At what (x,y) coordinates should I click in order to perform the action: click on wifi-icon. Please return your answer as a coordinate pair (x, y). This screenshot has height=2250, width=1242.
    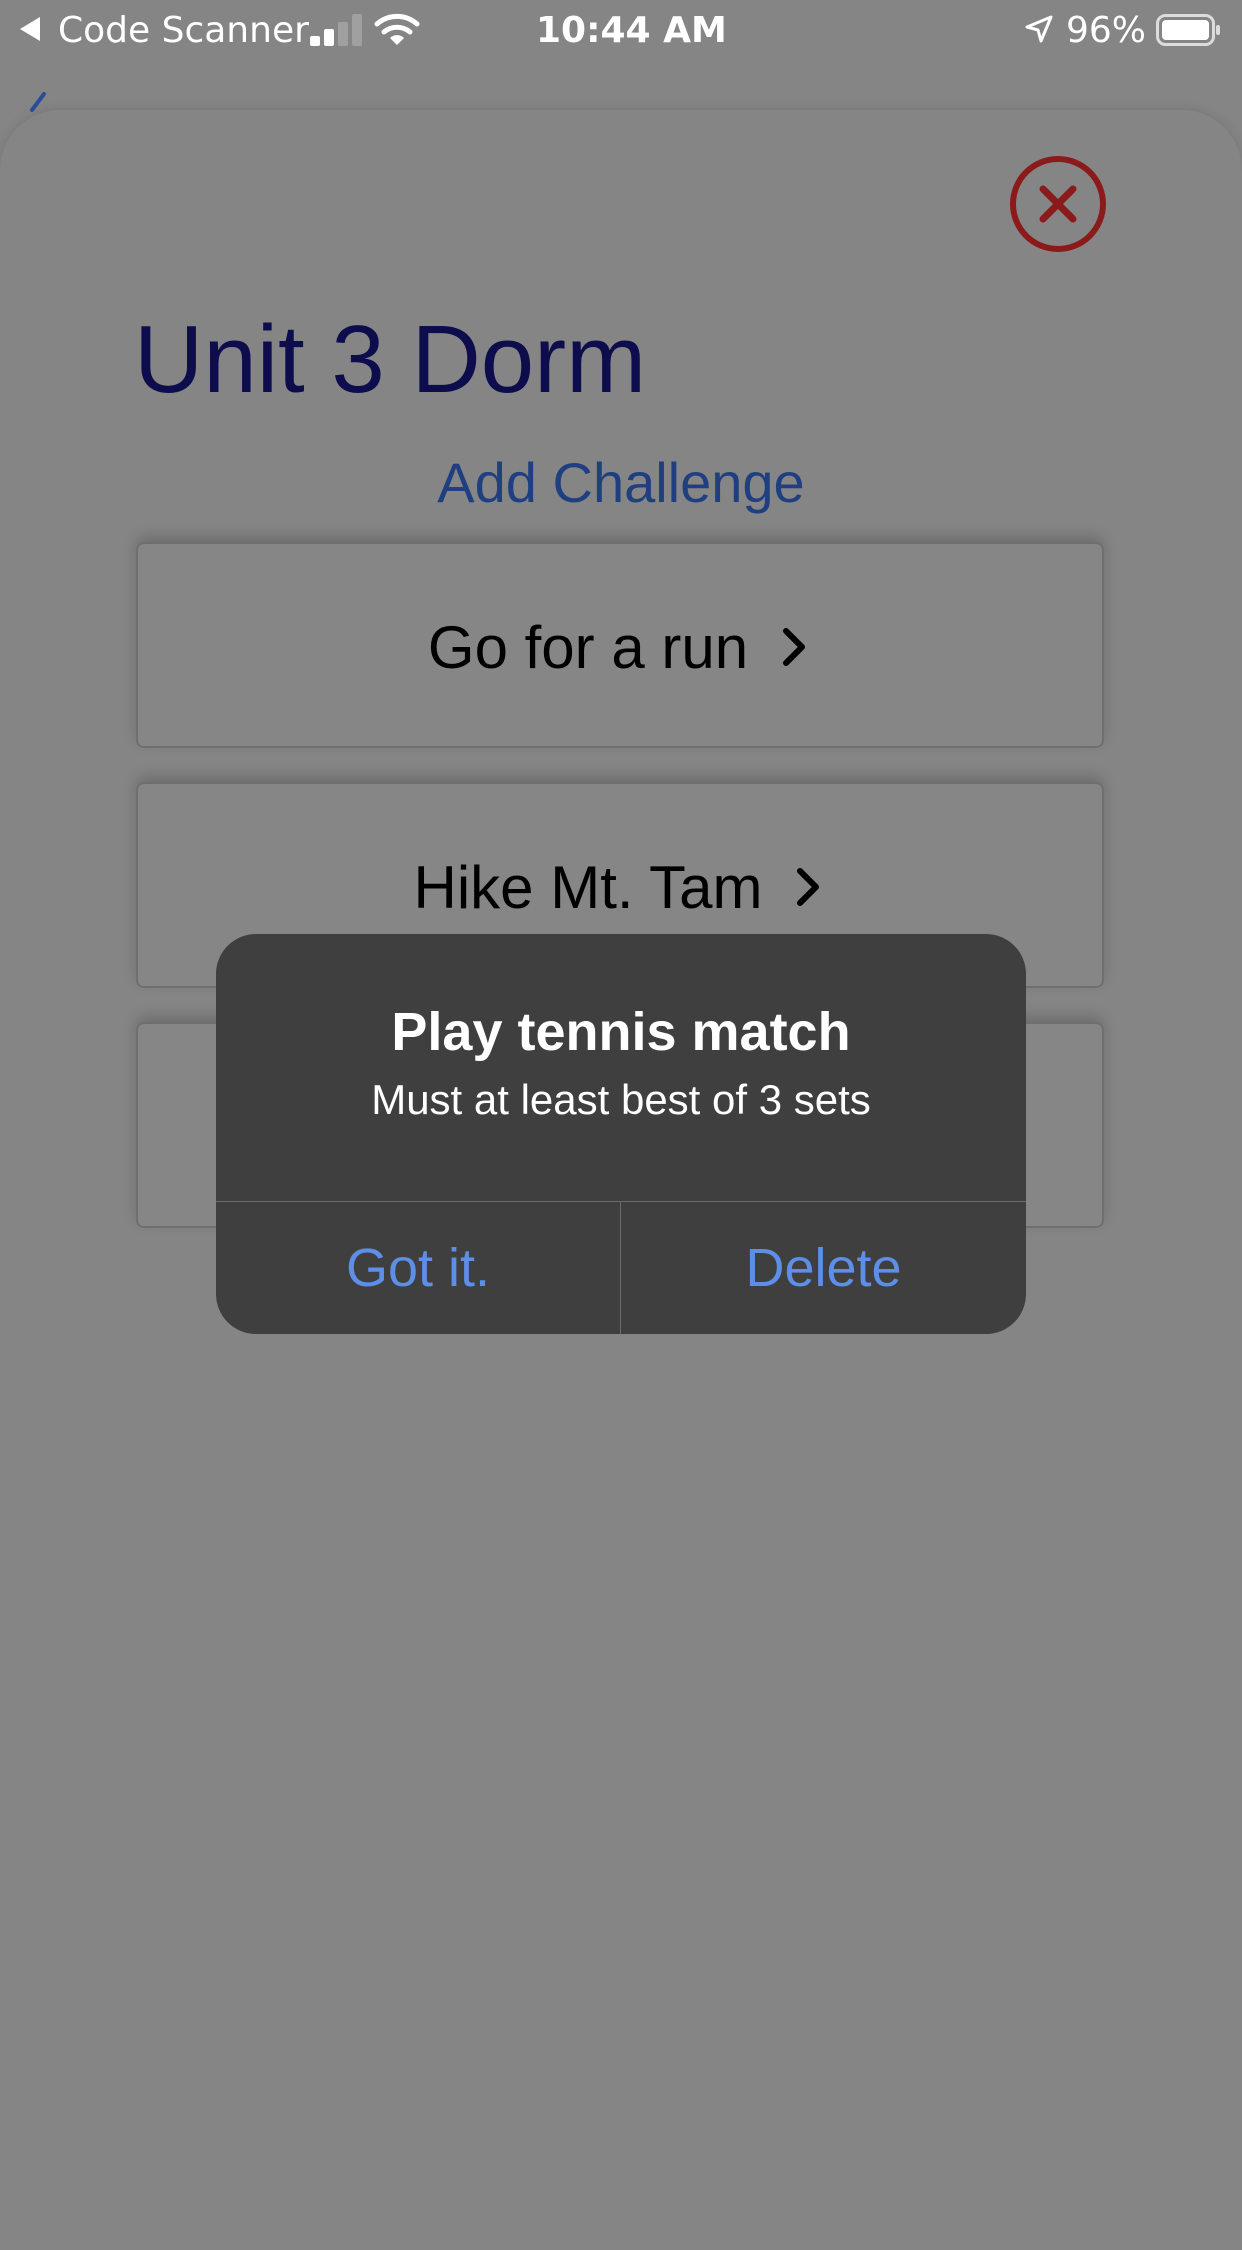
    Looking at the image, I should click on (397, 29).